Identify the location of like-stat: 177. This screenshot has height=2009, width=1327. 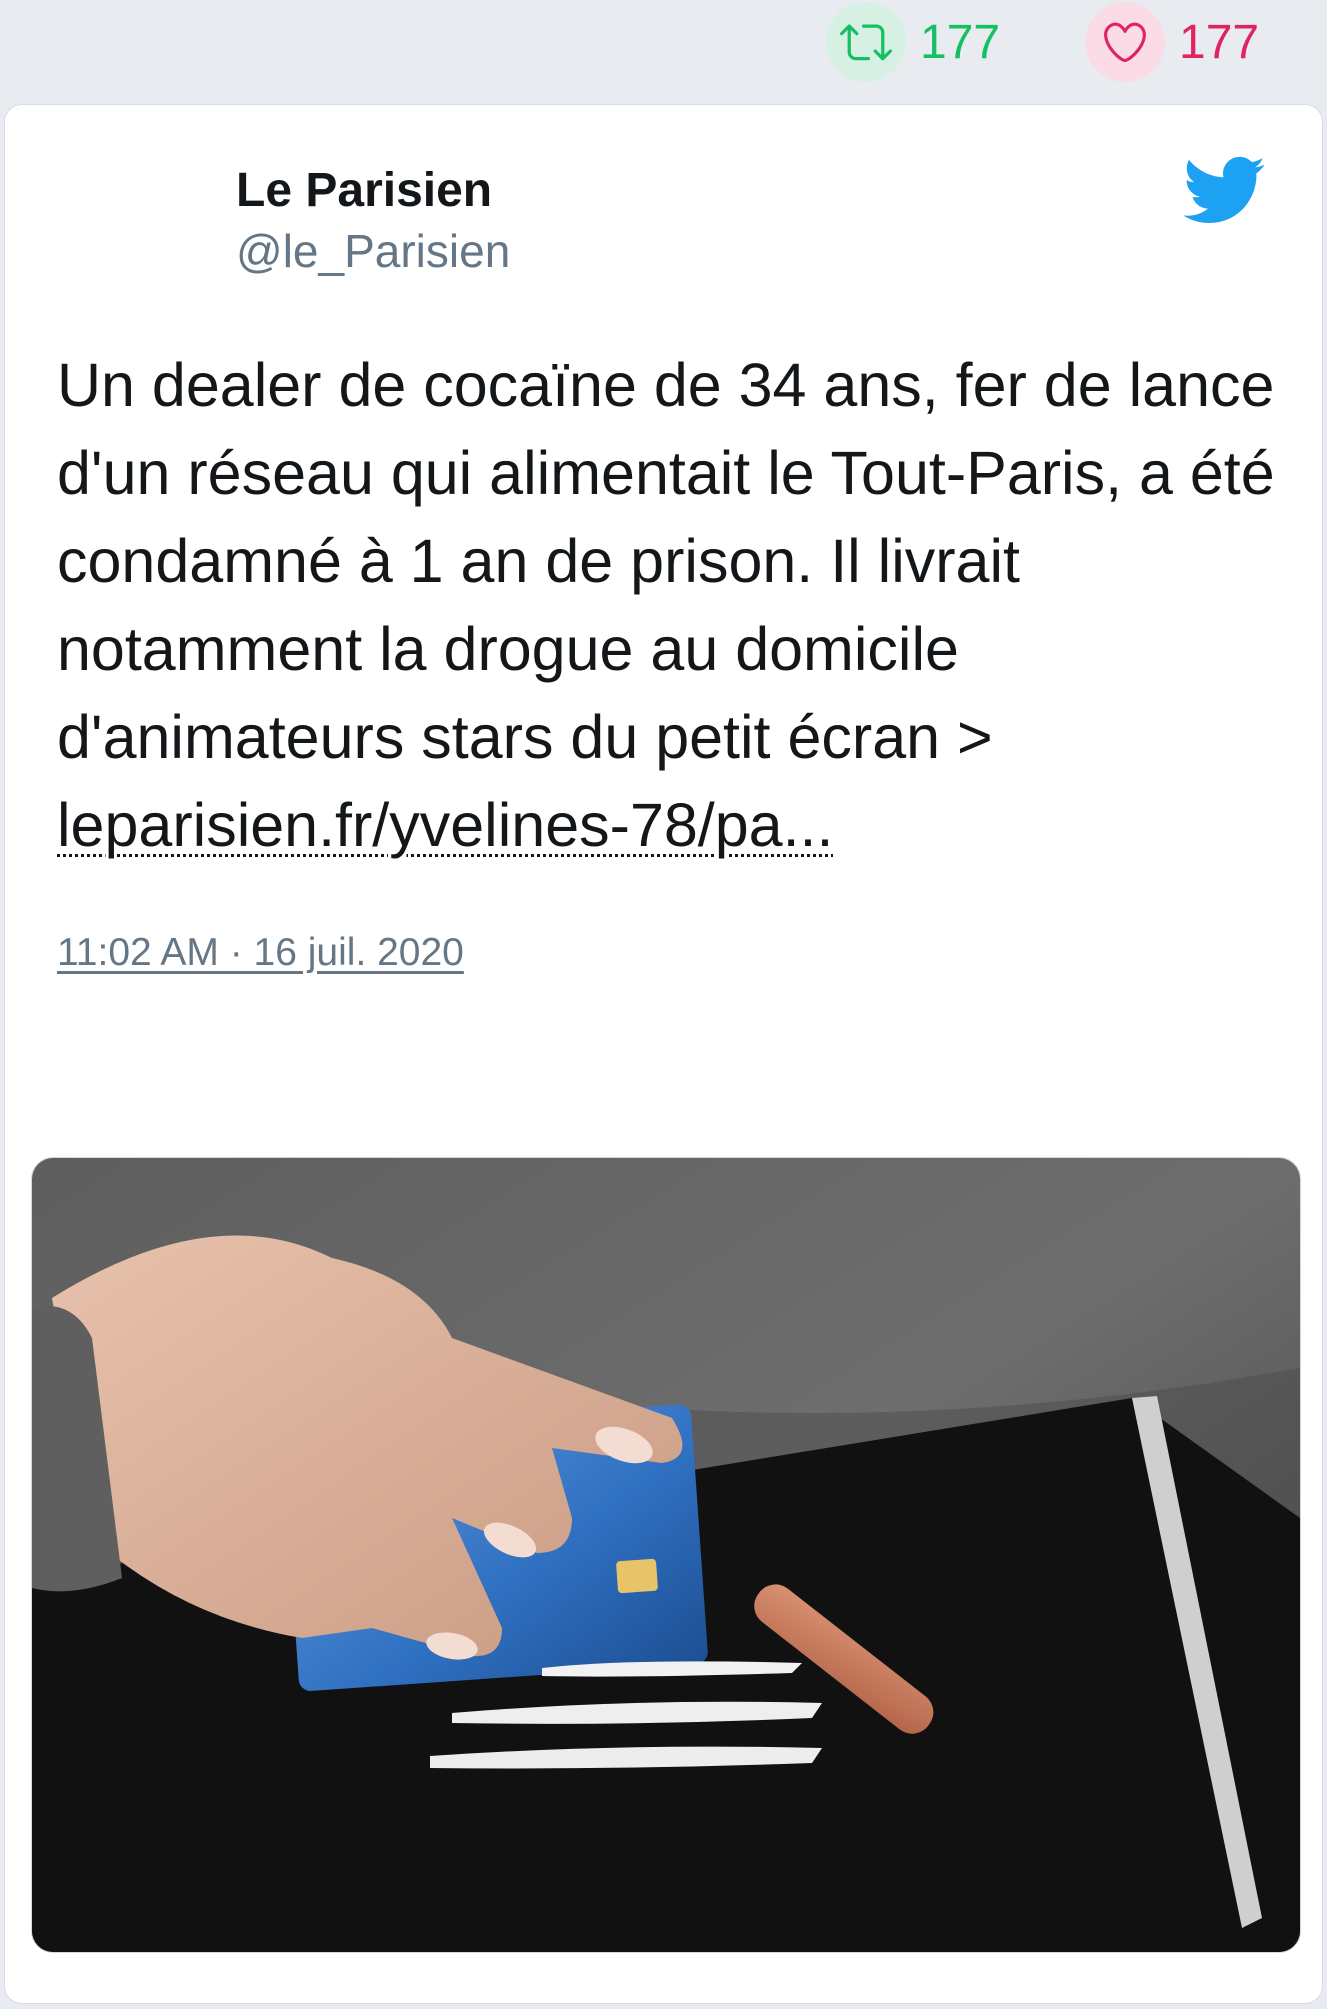
(1172, 42).